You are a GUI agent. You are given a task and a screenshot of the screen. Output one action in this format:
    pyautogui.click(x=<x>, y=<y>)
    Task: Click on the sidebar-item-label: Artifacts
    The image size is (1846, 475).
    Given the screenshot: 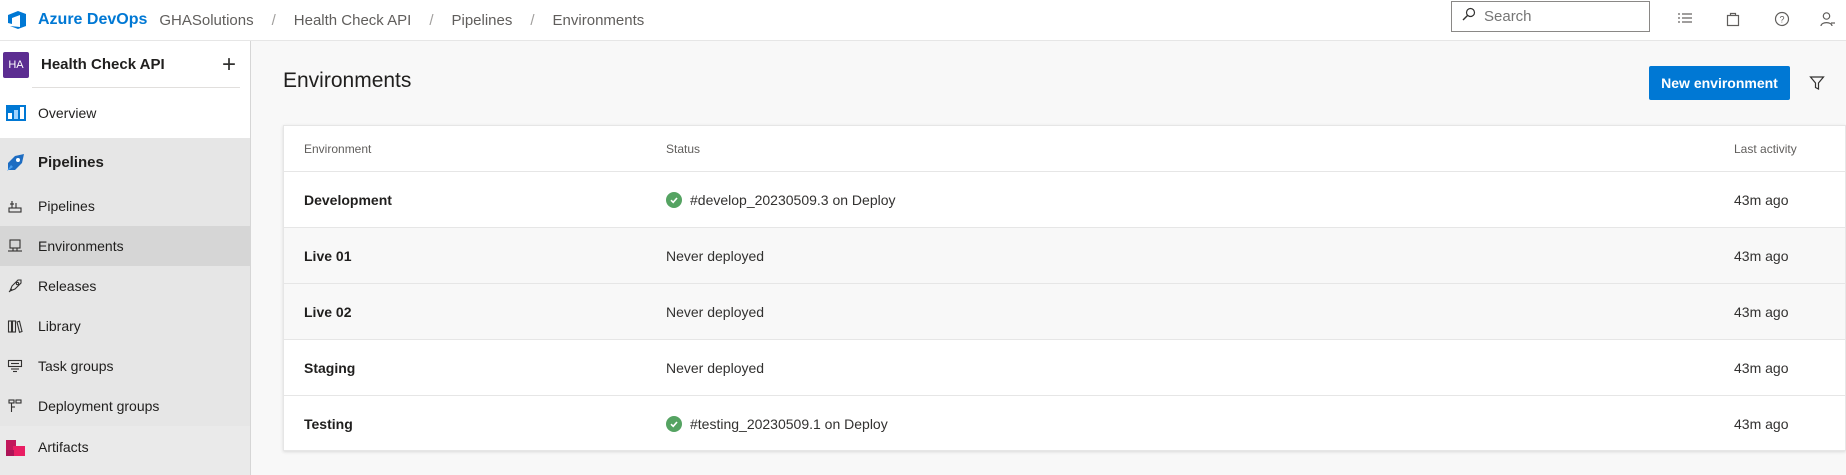 What is the action you would take?
    pyautogui.click(x=63, y=447)
    